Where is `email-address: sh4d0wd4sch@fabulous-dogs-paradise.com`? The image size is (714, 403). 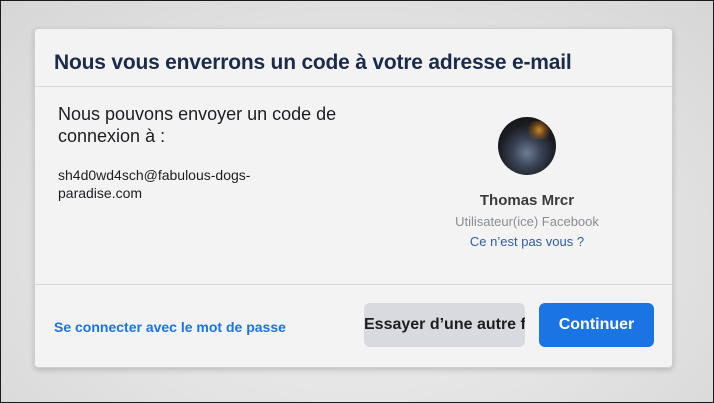 email-address: sh4d0wd4sch@fabulous-dogs-paradise.com is located at coordinates (154, 184).